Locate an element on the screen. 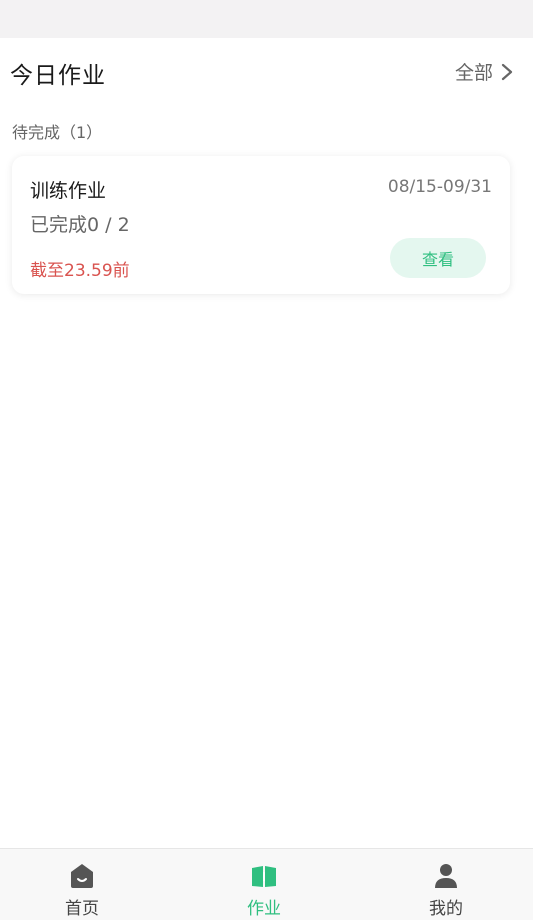  task-title: 训练作业 is located at coordinates (68, 191).